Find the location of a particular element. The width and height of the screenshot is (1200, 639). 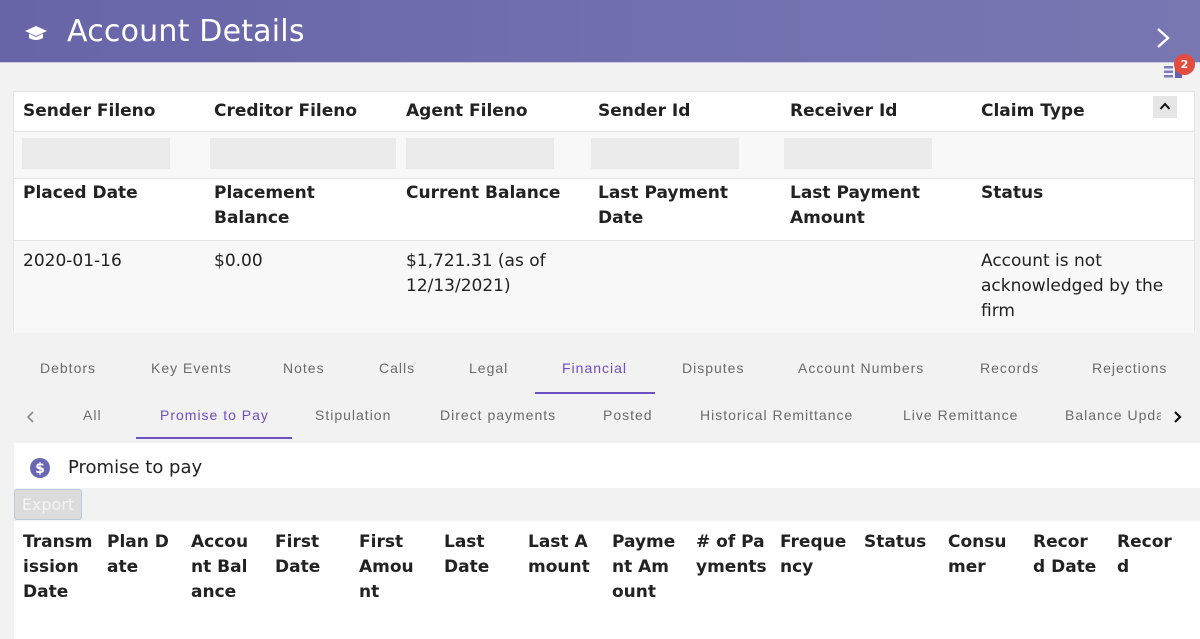

table-toolbar: Export is located at coordinates (607, 504).